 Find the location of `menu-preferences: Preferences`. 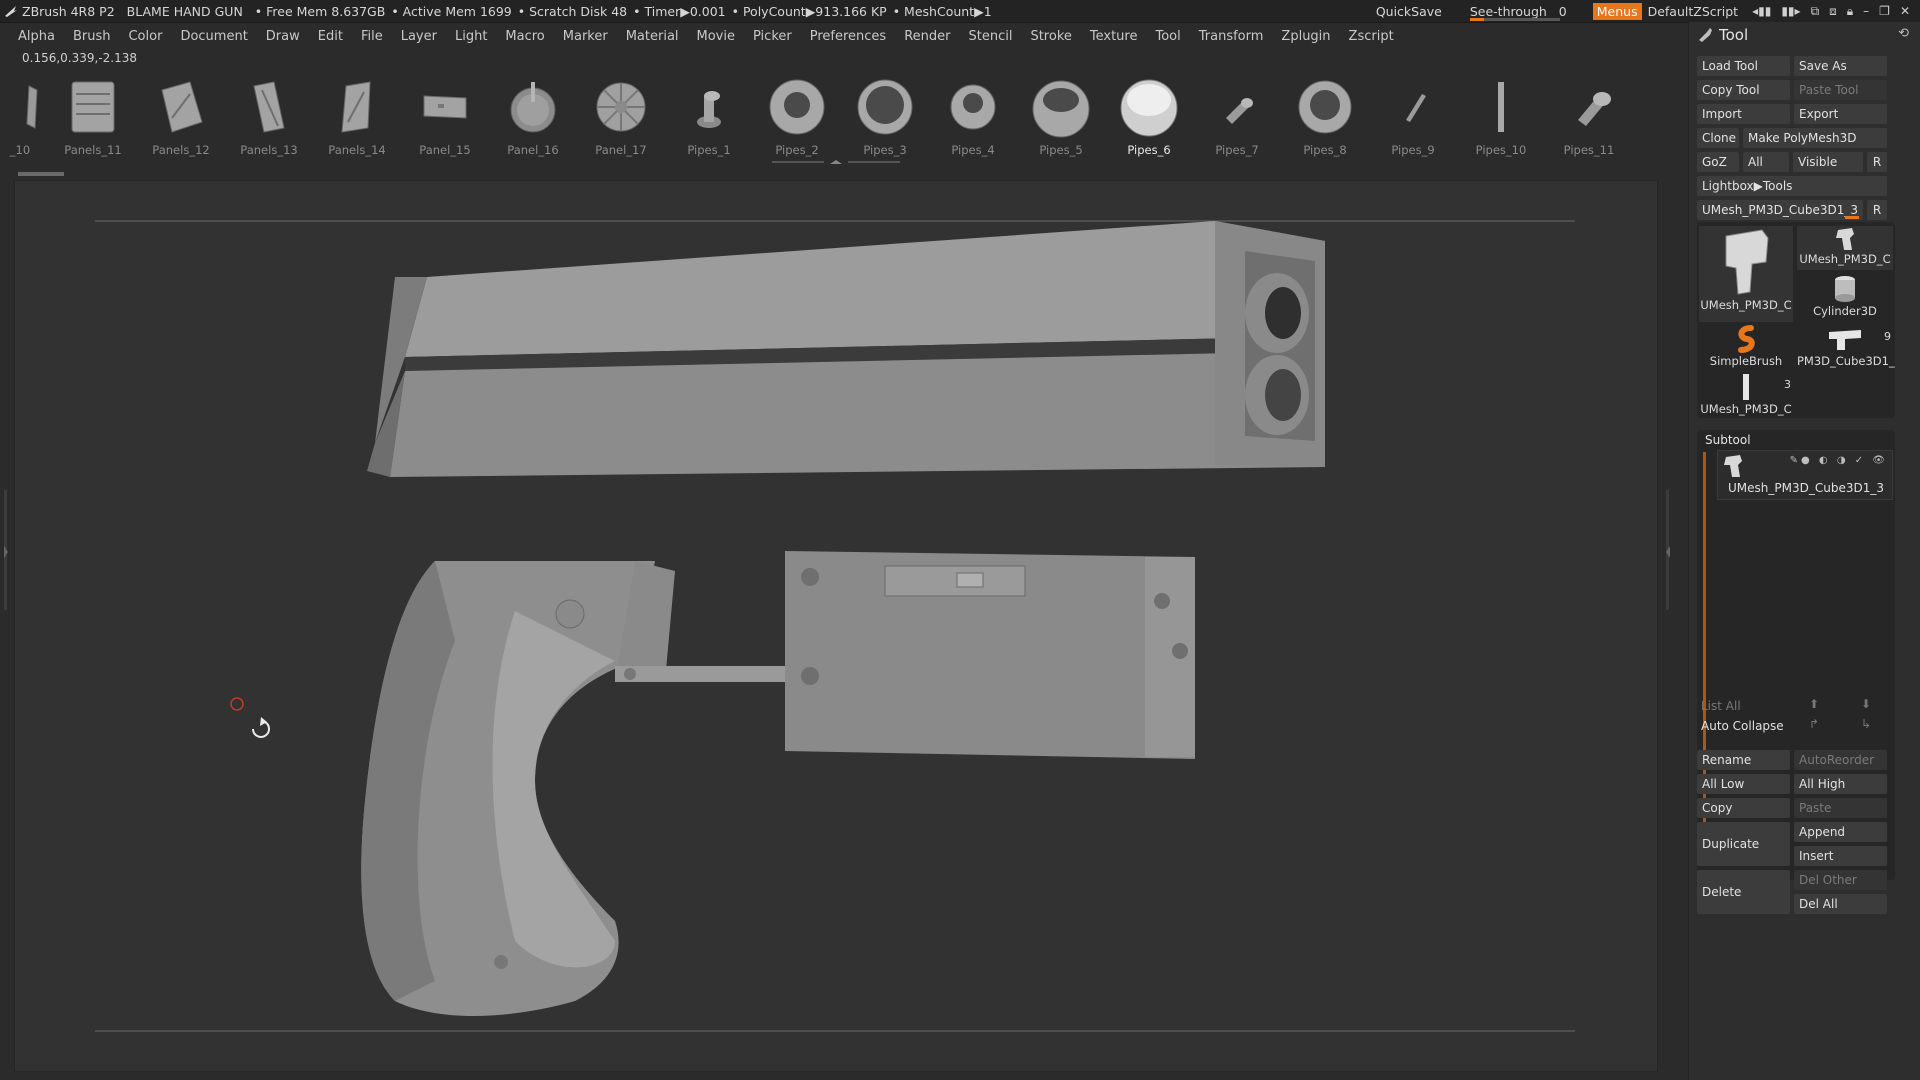

menu-preferences: Preferences is located at coordinates (848, 36).